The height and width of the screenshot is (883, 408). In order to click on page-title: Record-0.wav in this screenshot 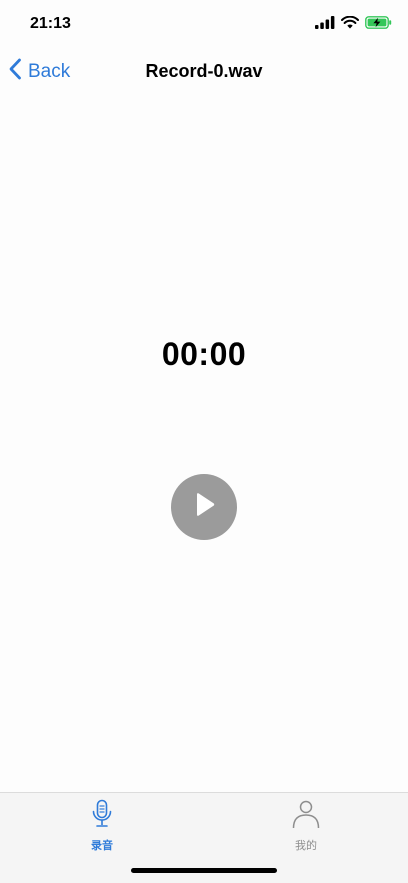, I will do `click(204, 71)`.